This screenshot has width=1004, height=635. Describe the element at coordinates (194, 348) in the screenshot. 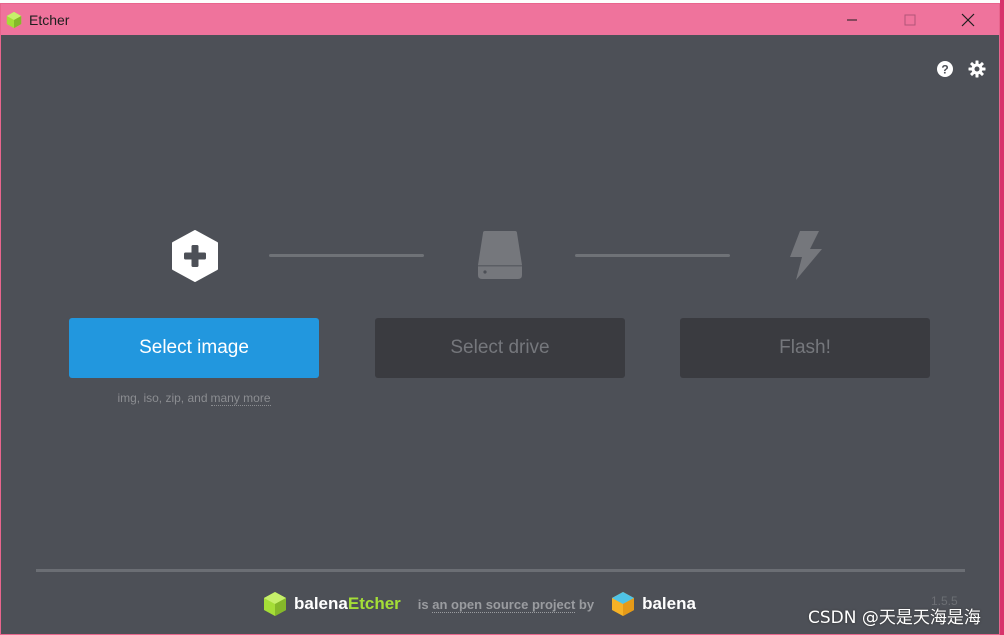

I see `select-image-button: Select image` at that location.